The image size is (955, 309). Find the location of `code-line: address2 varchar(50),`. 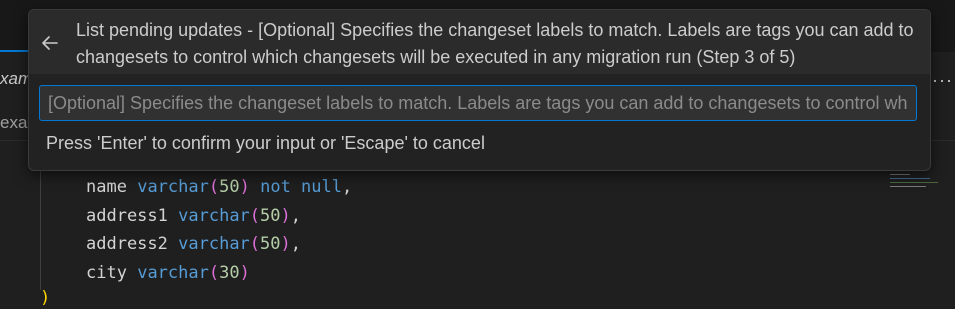

code-line: address2 varchar(50), is located at coordinates (219, 244).